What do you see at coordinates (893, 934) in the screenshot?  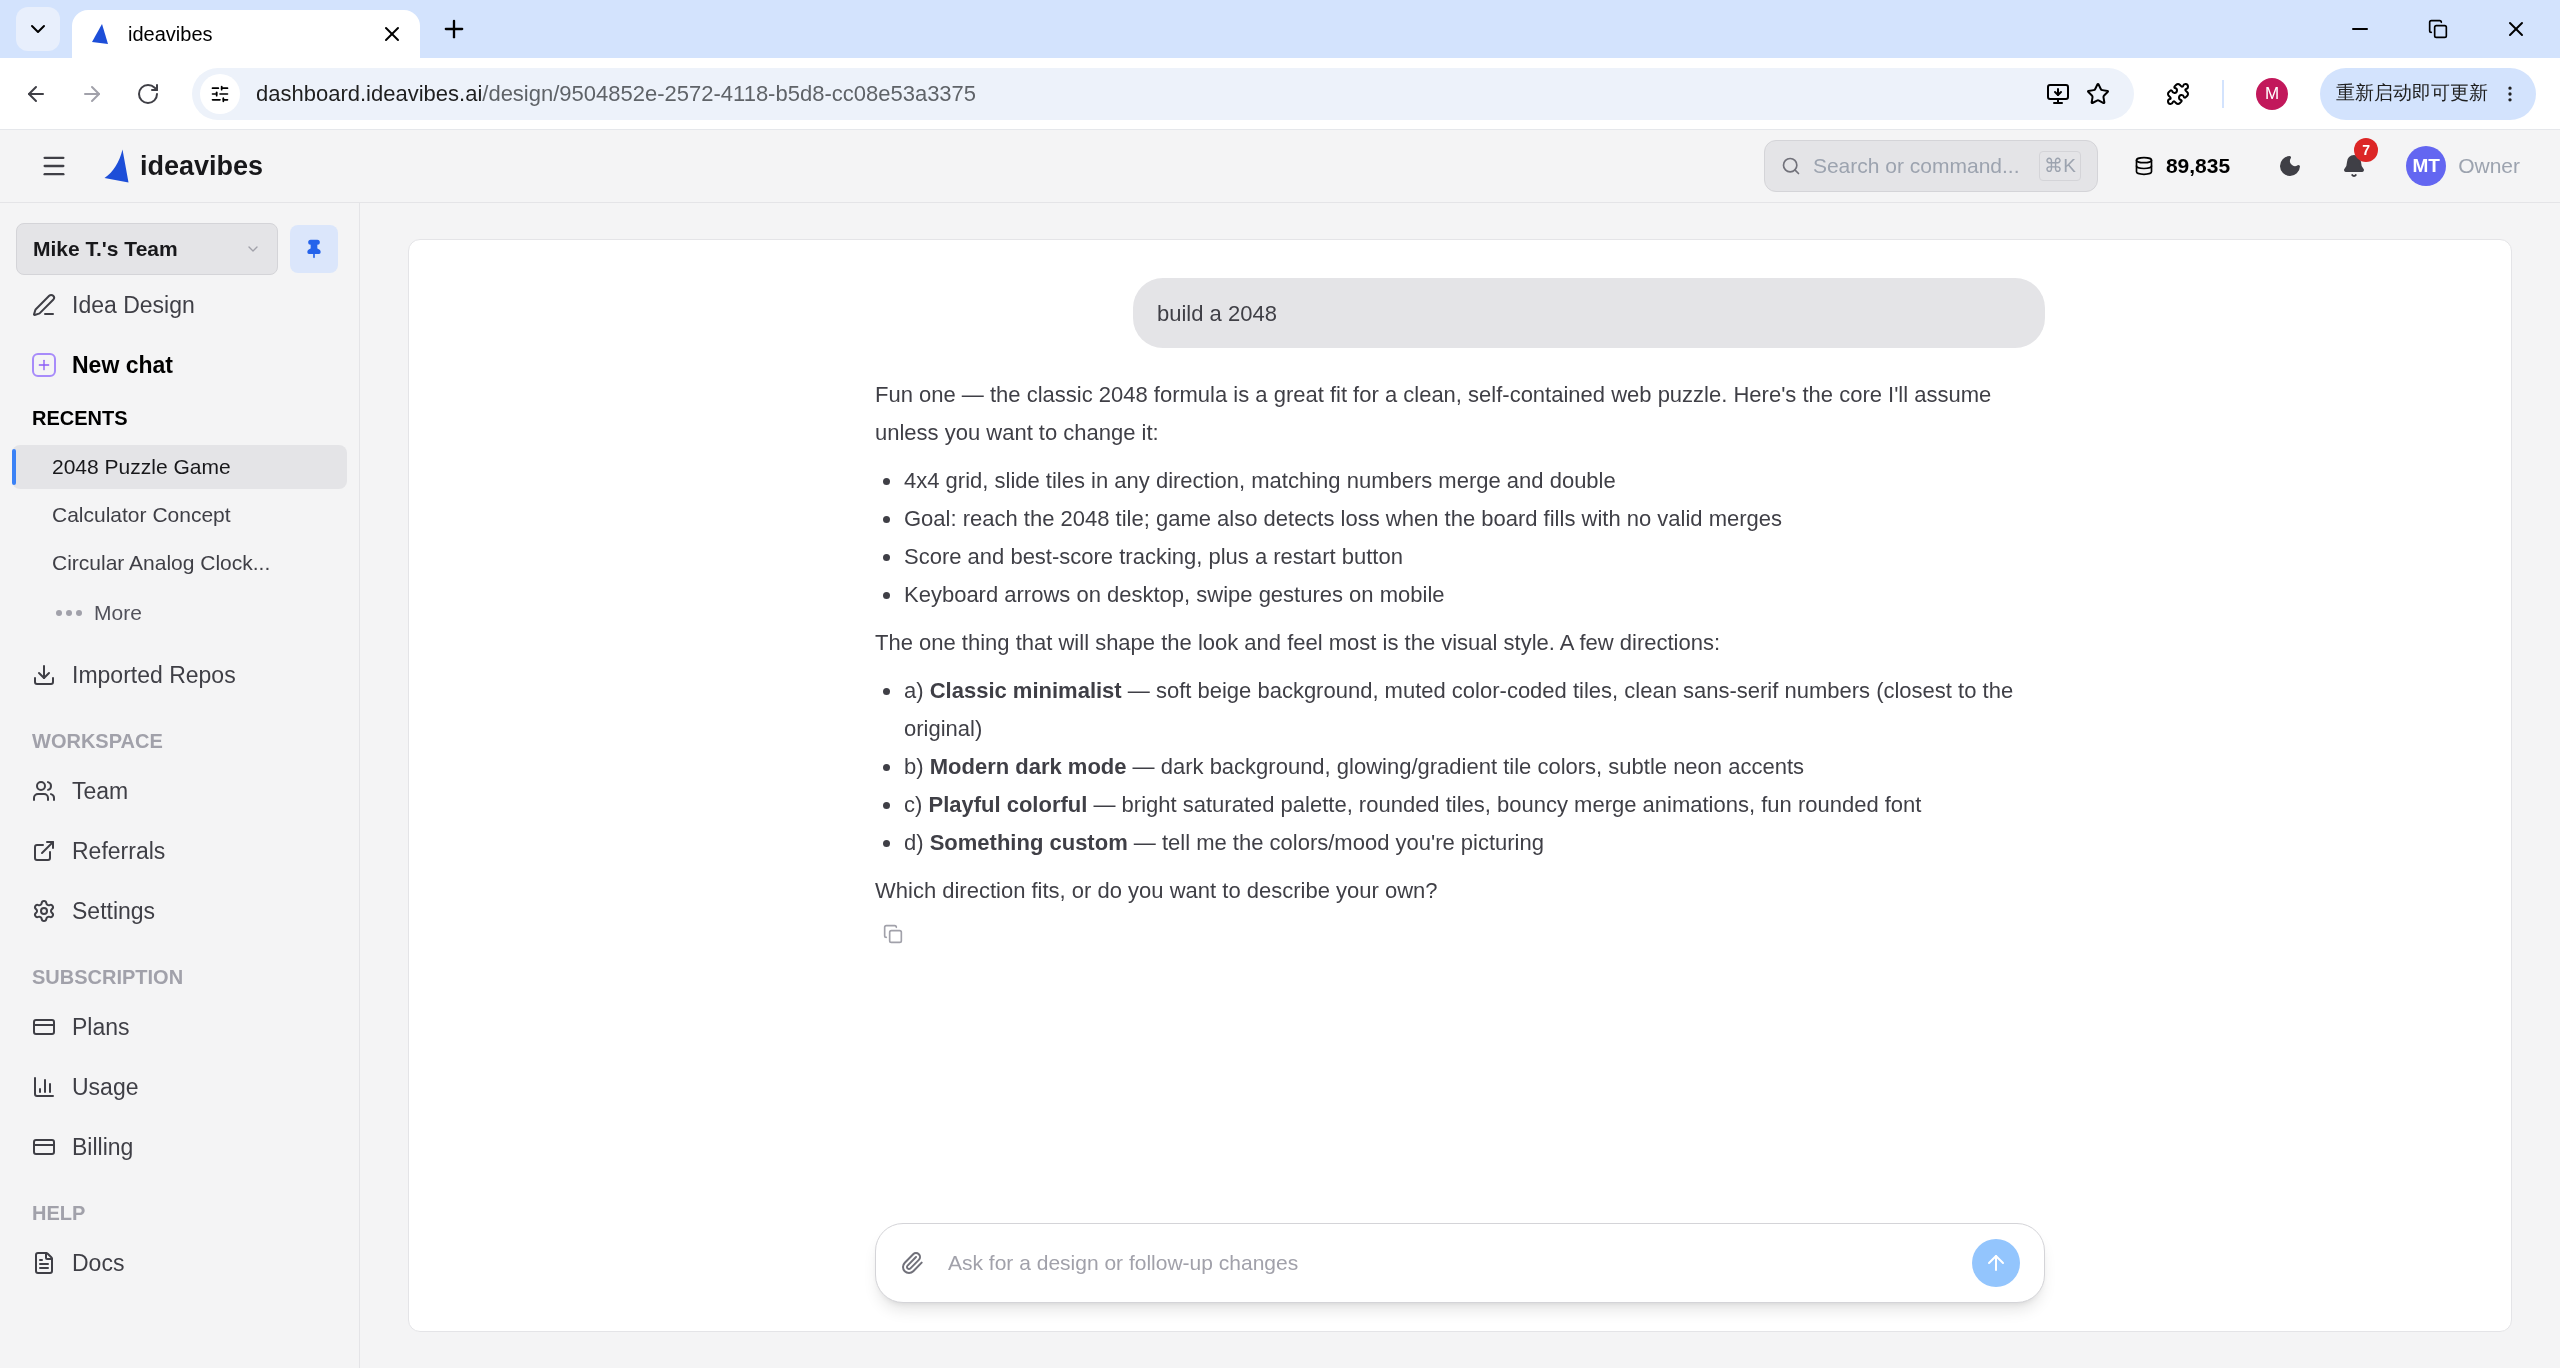 I see `copy-icon` at bounding box center [893, 934].